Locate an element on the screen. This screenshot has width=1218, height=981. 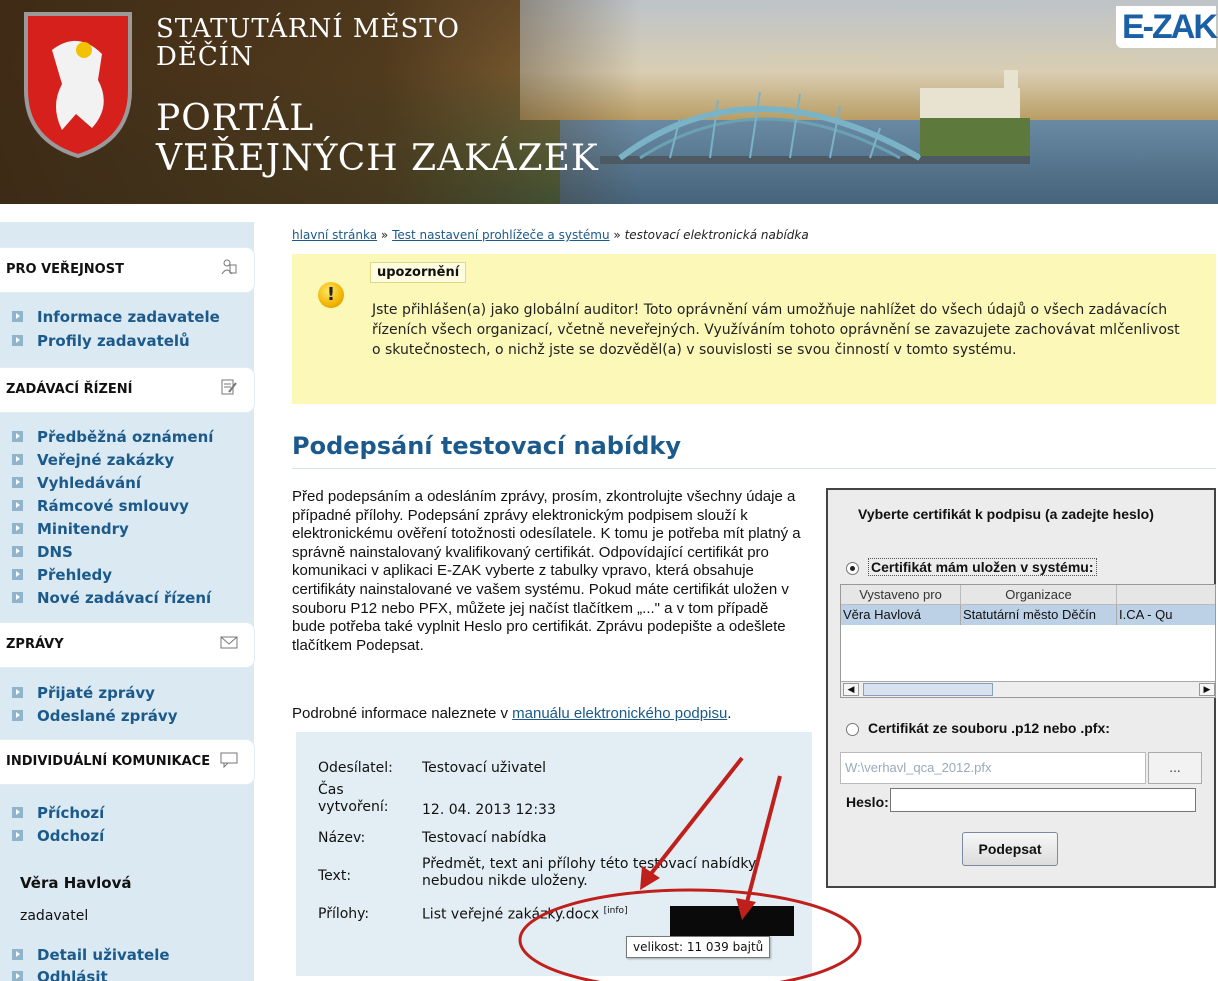
sender-label: Odesílatel: is located at coordinates (355, 768).